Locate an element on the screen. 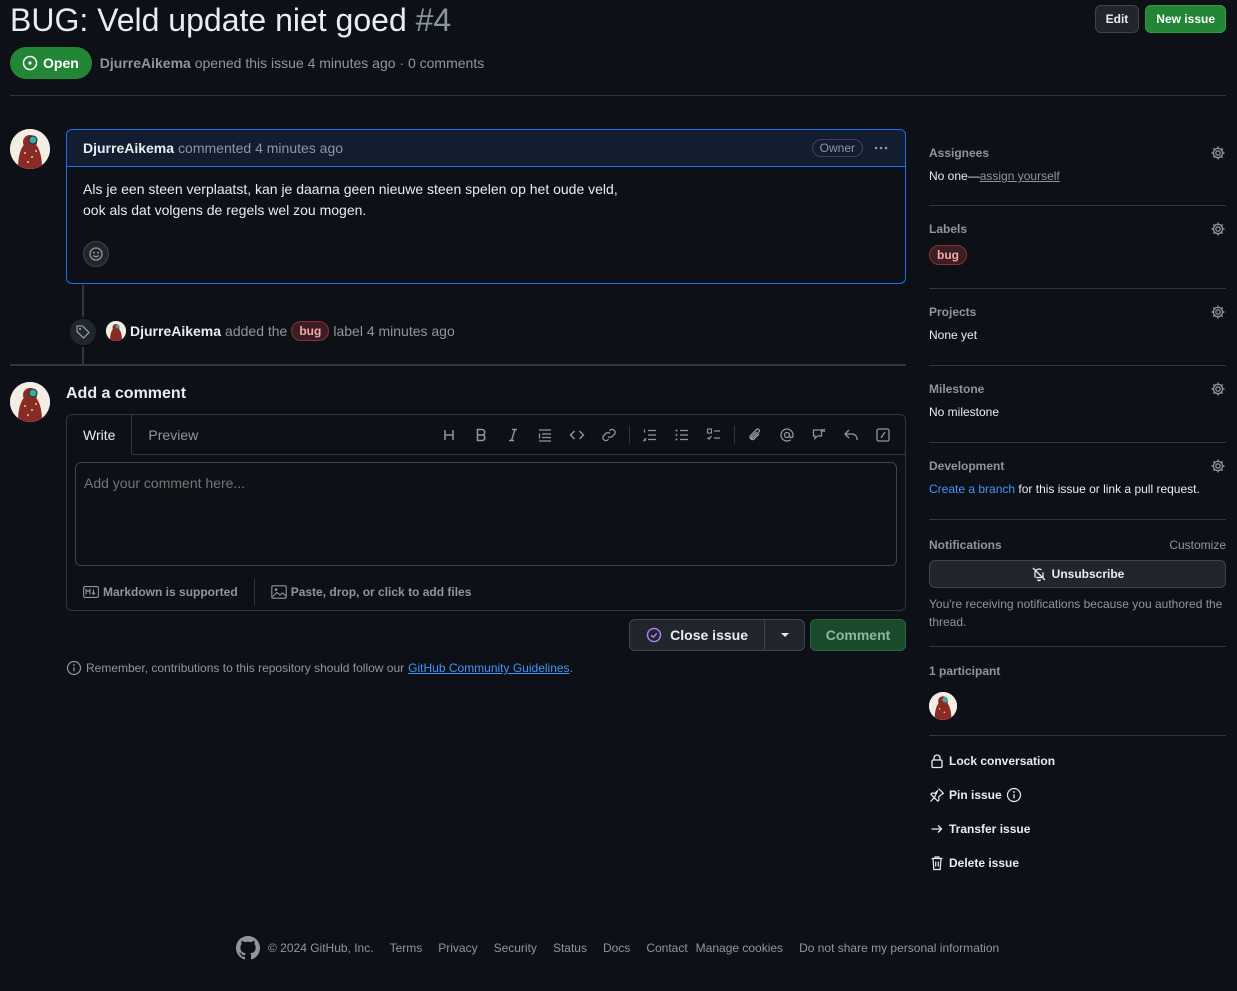  issue-author-link: DjurreAikema is located at coordinates (145, 63).